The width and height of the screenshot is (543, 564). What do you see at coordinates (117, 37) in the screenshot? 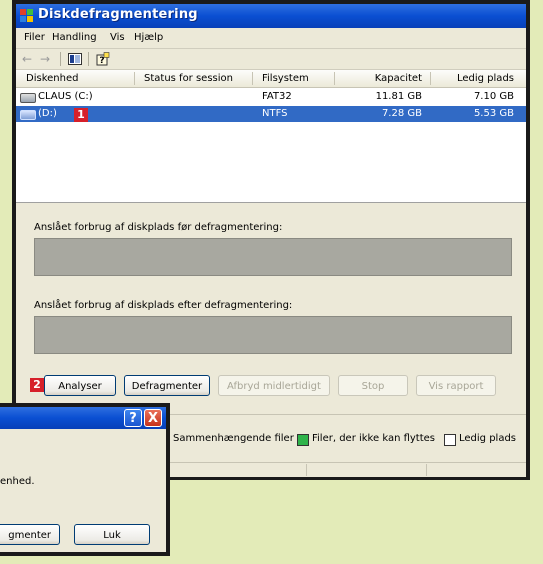
I see `menu-view: Vis` at bounding box center [117, 37].